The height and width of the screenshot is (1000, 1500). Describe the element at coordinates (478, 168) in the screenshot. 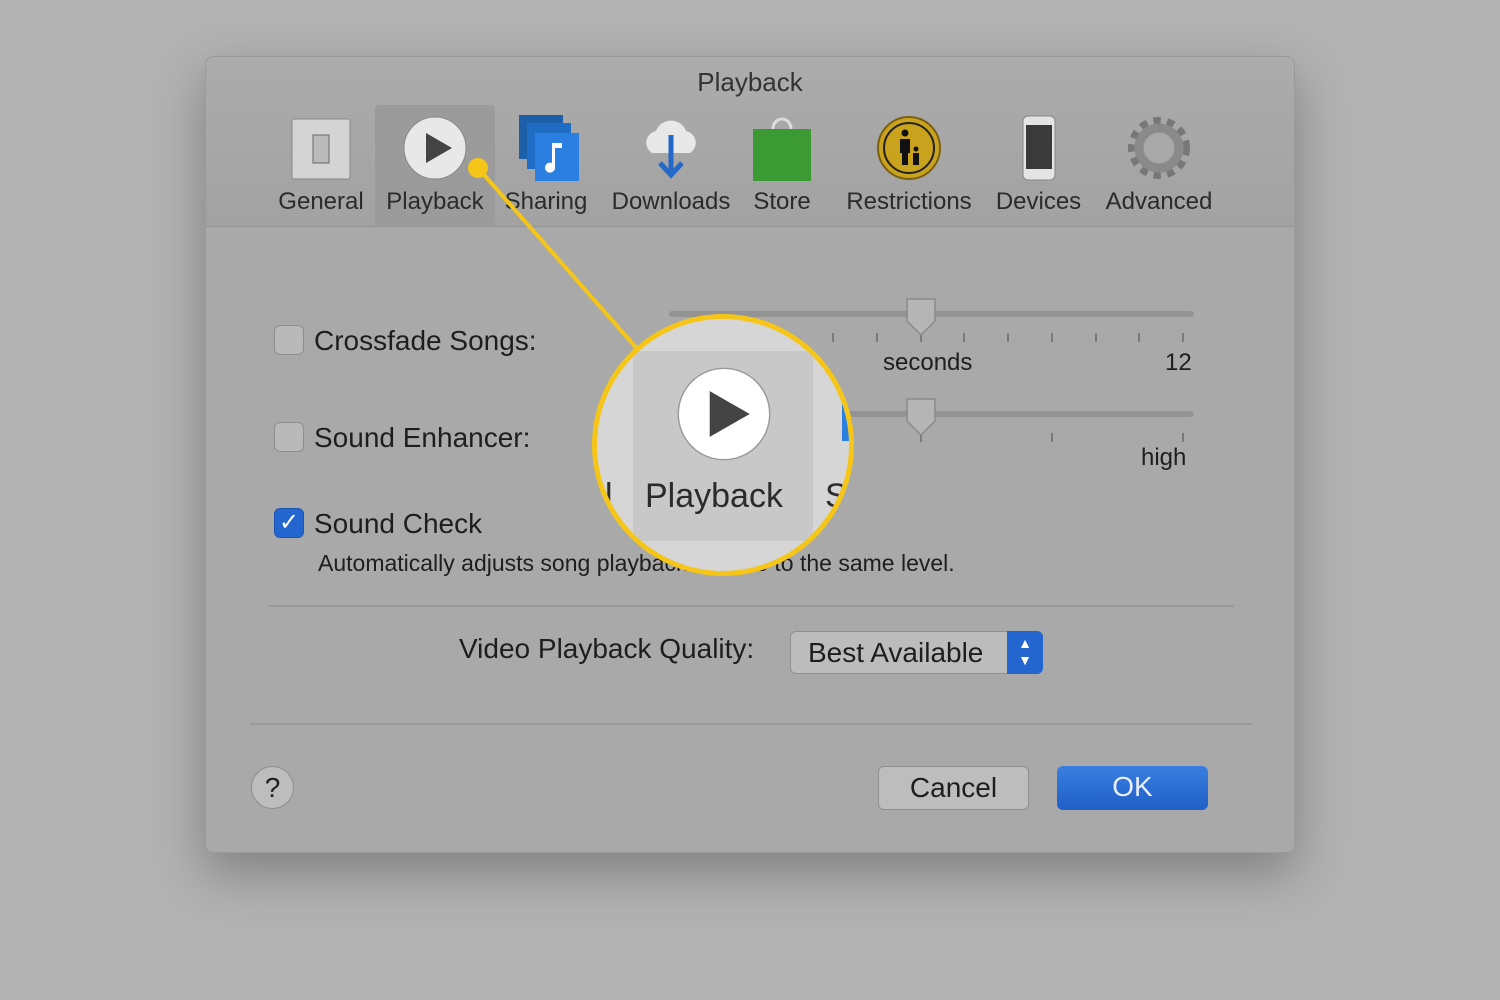

I see `callout-dot` at that location.